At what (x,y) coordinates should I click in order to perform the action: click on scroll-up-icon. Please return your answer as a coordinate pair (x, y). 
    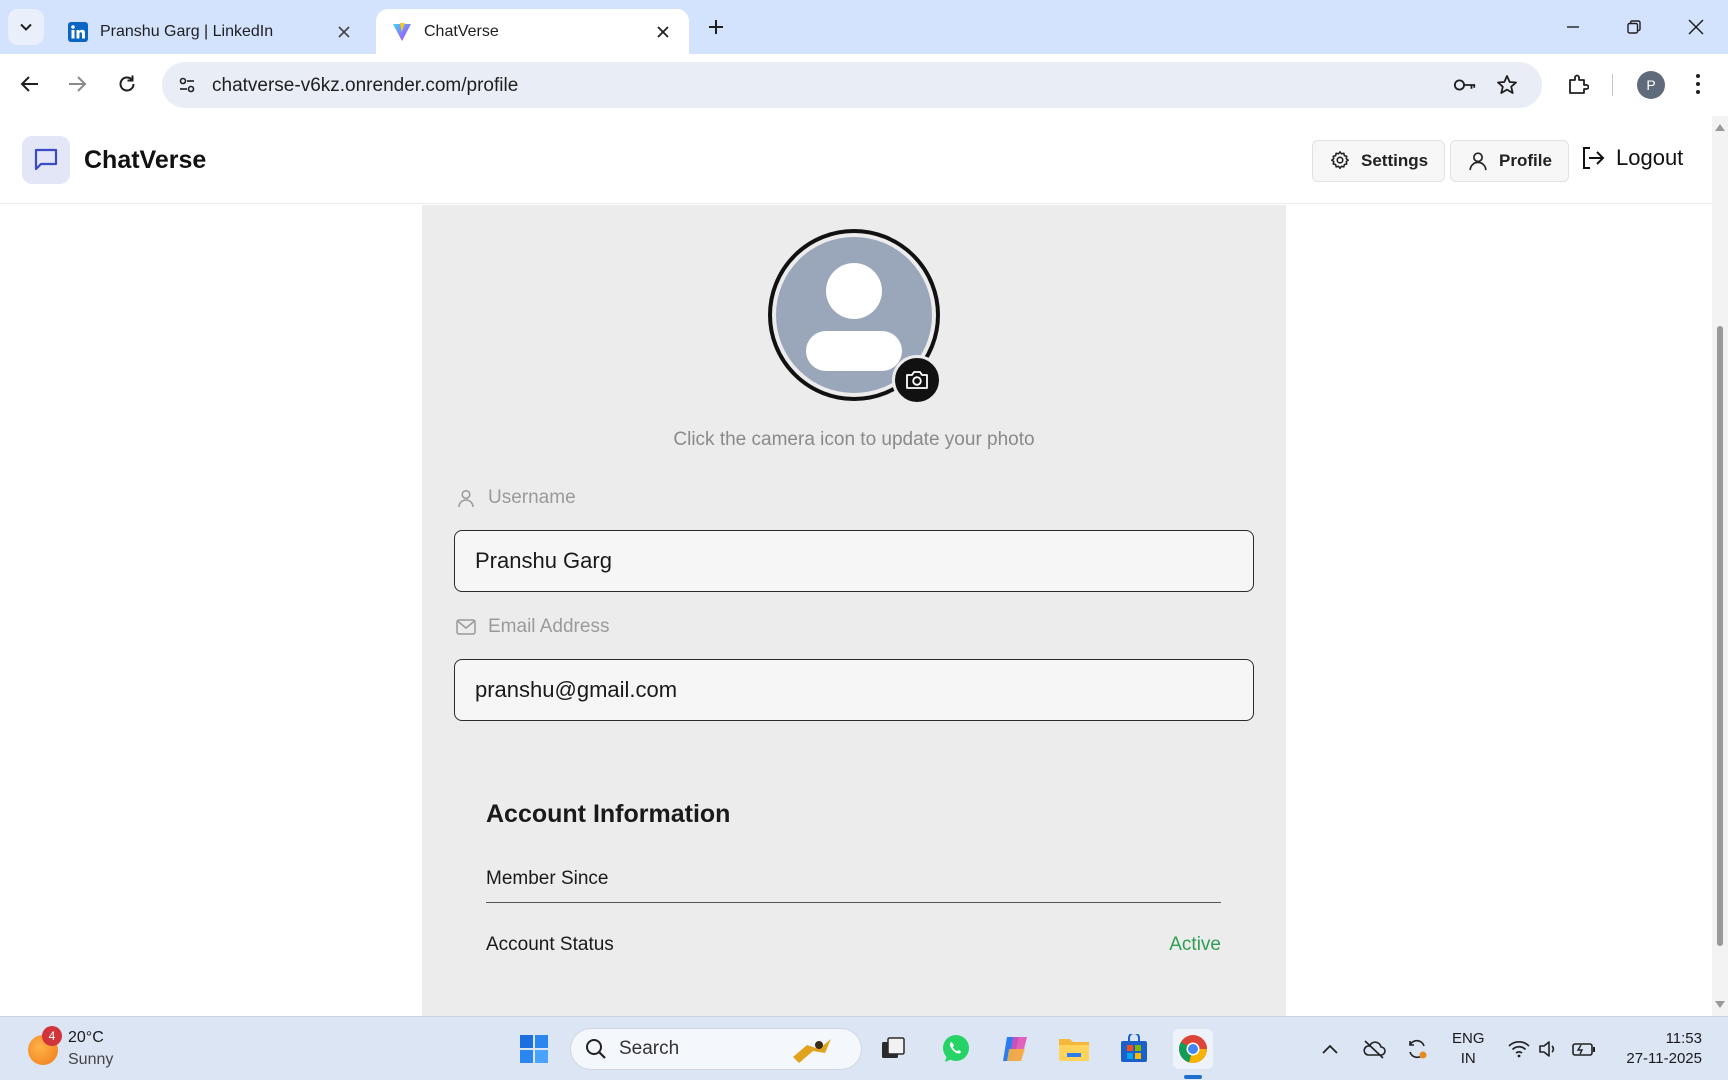
    Looking at the image, I should click on (1720, 127).